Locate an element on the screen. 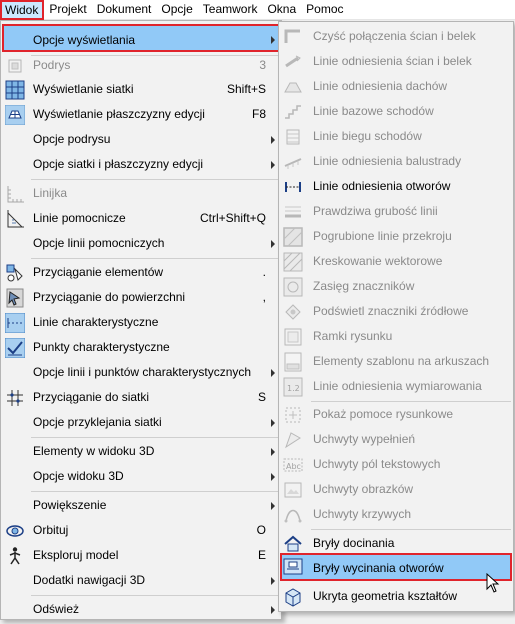 The image size is (515, 624). menu-item-3d-navigation-extras: Dodatki nawigacji 3D is located at coordinates (141, 580).